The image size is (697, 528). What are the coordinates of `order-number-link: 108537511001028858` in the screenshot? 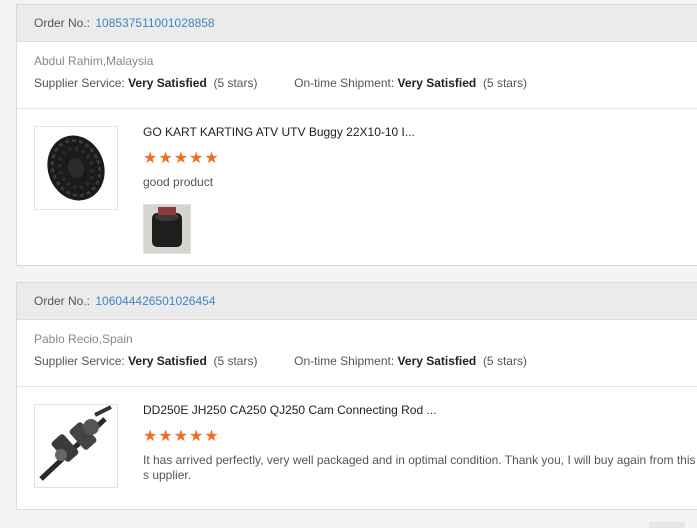 It's located at (154, 23).